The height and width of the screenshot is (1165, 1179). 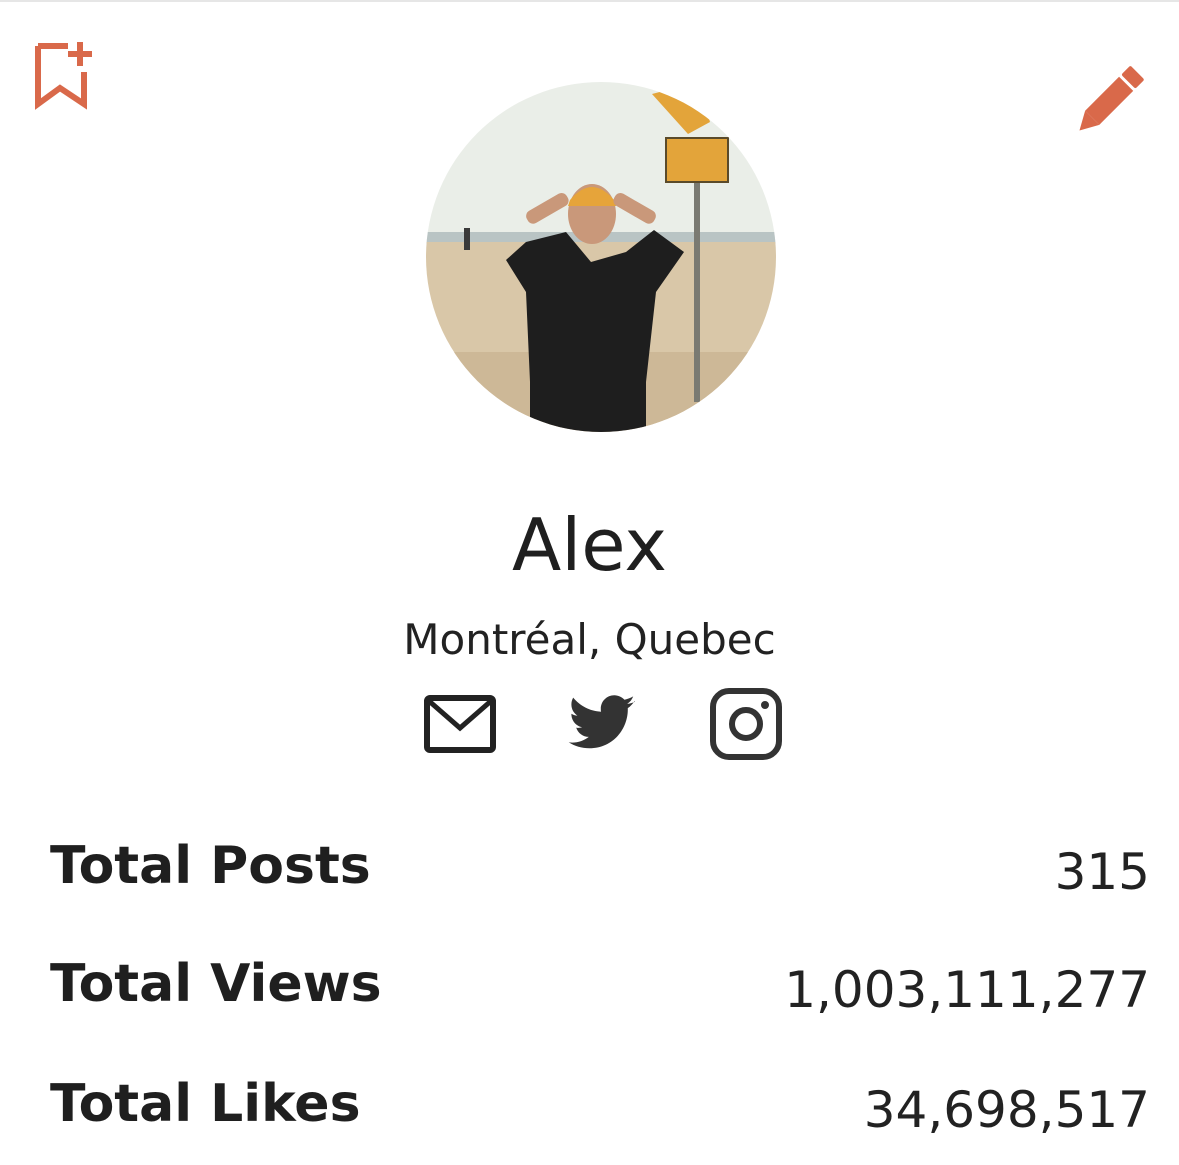 What do you see at coordinates (1006, 1110) in the screenshot?
I see `stat-value-likes: 34,698,517` at bounding box center [1006, 1110].